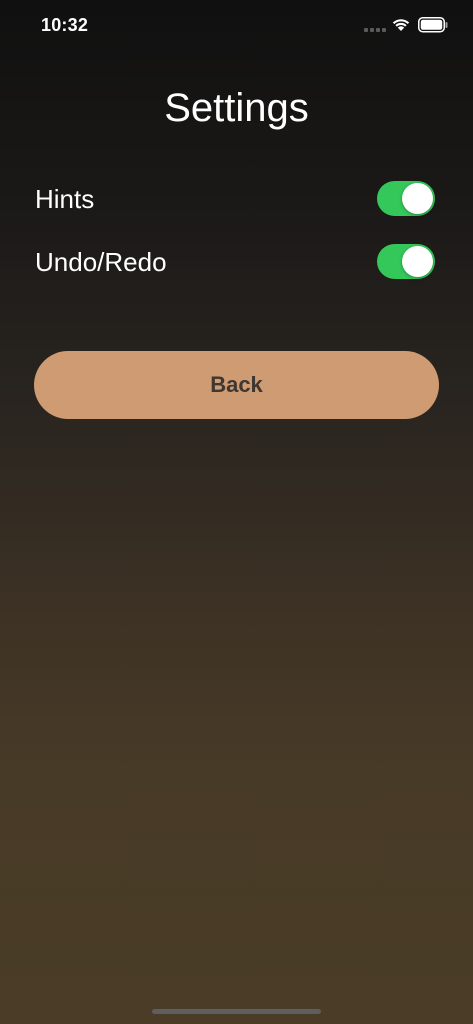 The width and height of the screenshot is (473, 1024). I want to click on signal-icon, so click(375, 30).